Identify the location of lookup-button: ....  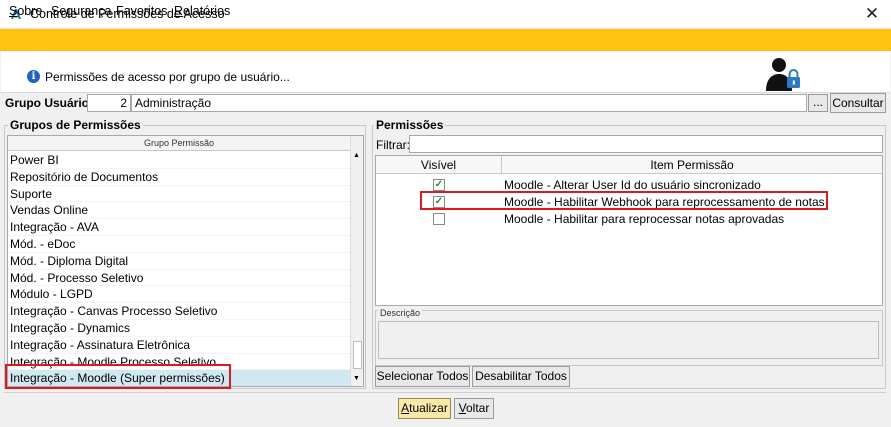
(818, 103).